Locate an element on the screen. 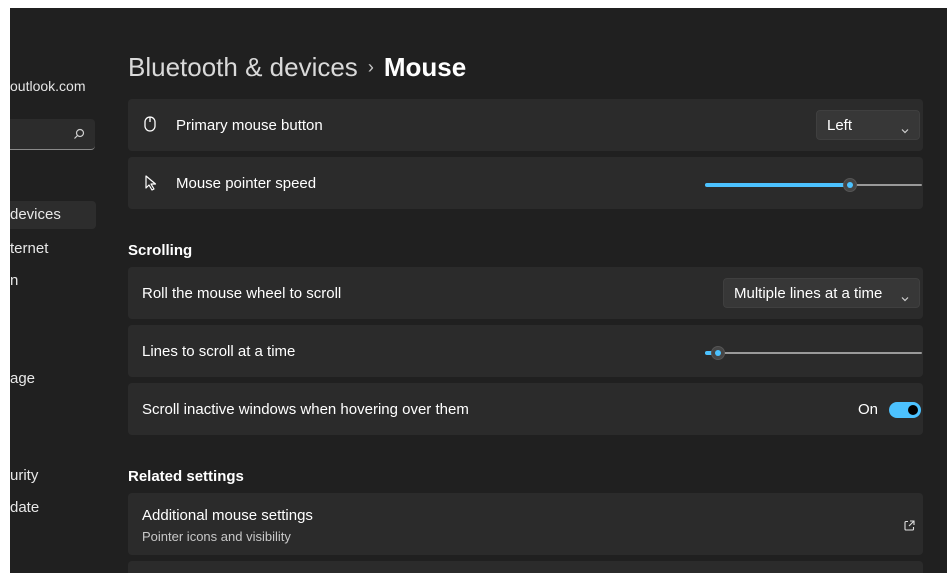 The width and height of the screenshot is (947, 573). page-title: Mouse is located at coordinates (425, 67).